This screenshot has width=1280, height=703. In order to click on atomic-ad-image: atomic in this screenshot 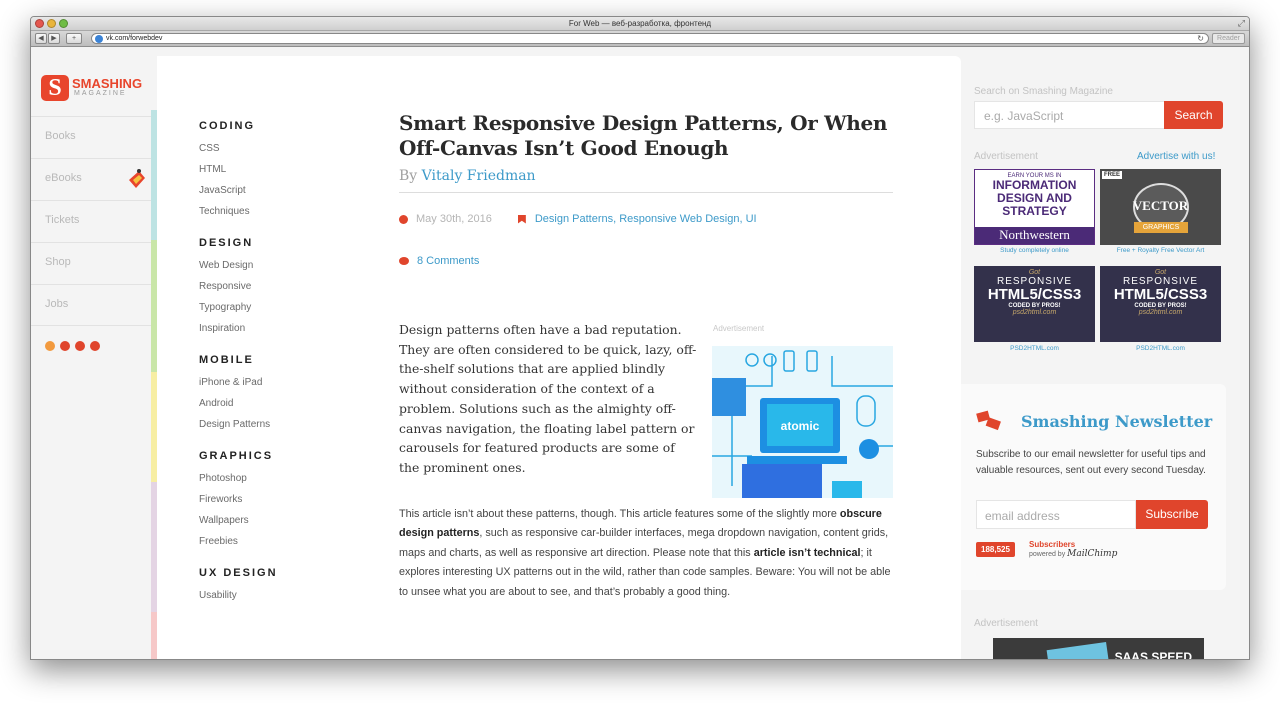, I will do `click(802, 422)`.